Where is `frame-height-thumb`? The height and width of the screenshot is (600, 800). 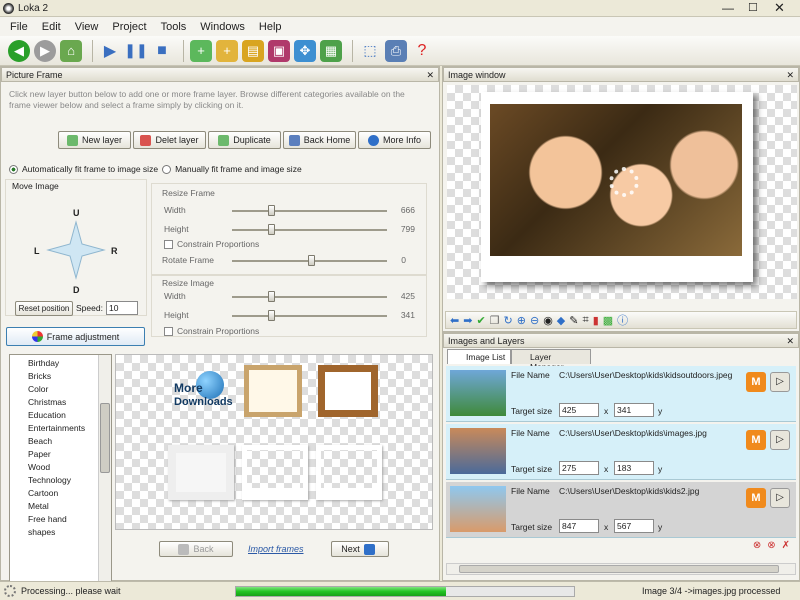
frame-height-thumb is located at coordinates (271, 229).